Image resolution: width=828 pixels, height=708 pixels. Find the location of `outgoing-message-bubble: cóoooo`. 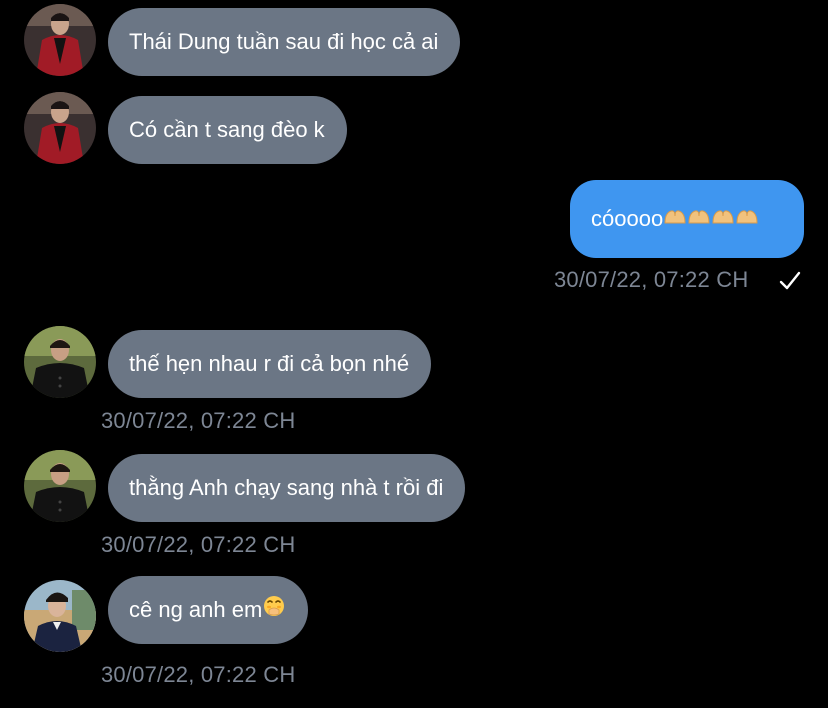

outgoing-message-bubble: cóoooo is located at coordinates (687, 219).